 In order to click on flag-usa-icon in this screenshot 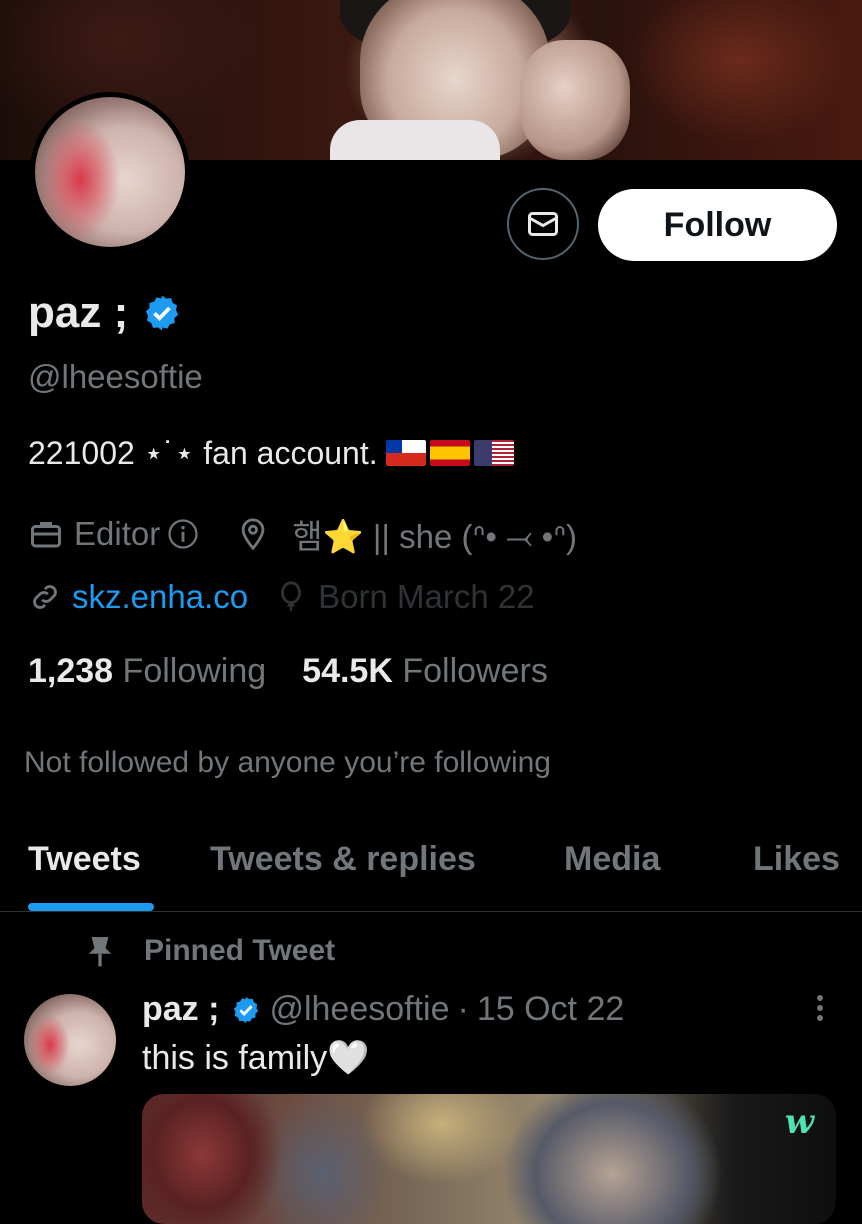, I will do `click(493, 453)`.